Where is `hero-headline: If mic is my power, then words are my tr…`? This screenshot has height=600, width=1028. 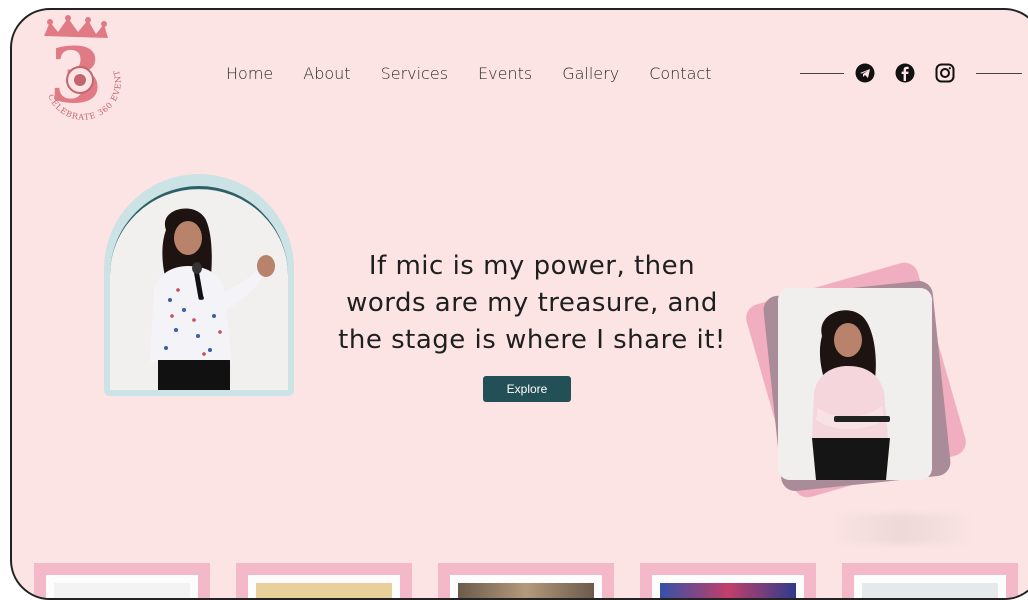
hero-headline: If mic is my power, then words are my tr… is located at coordinates (532, 303).